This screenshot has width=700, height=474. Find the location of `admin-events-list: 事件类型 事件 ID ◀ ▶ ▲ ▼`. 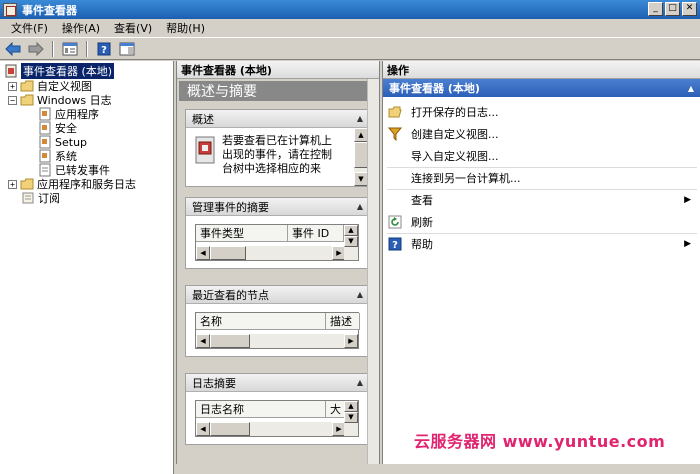

admin-events-list: 事件类型 事件 ID ◀ ▶ ▲ ▼ is located at coordinates (277, 242).